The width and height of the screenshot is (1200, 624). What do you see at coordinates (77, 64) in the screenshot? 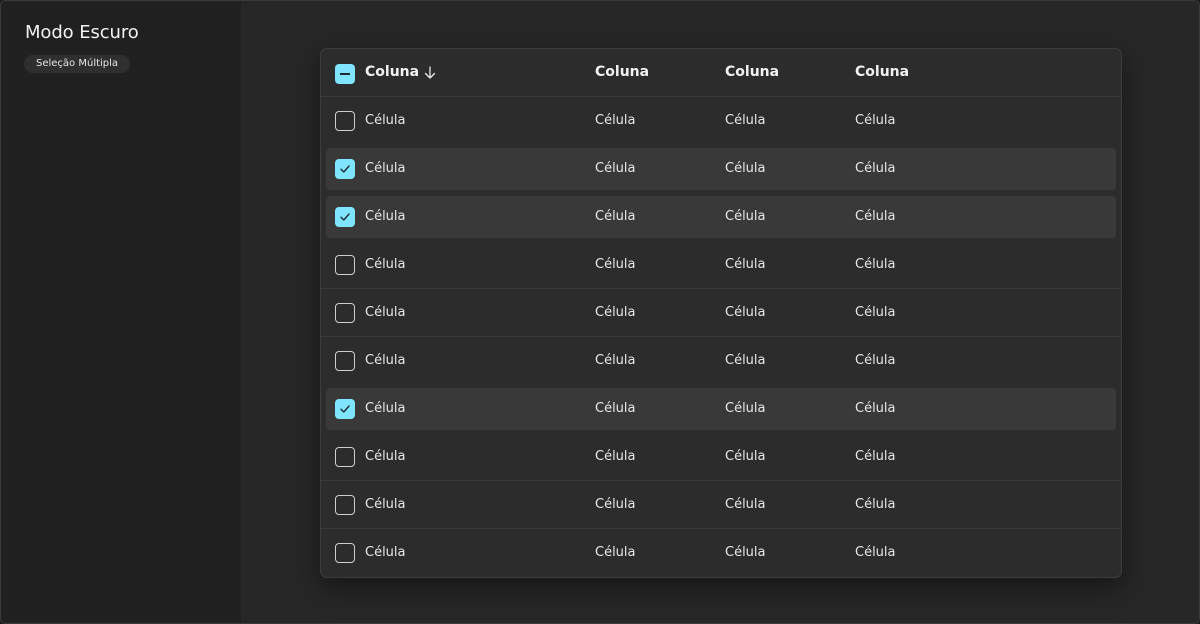
I see `mode-badge: Seleção Múltipla` at bounding box center [77, 64].